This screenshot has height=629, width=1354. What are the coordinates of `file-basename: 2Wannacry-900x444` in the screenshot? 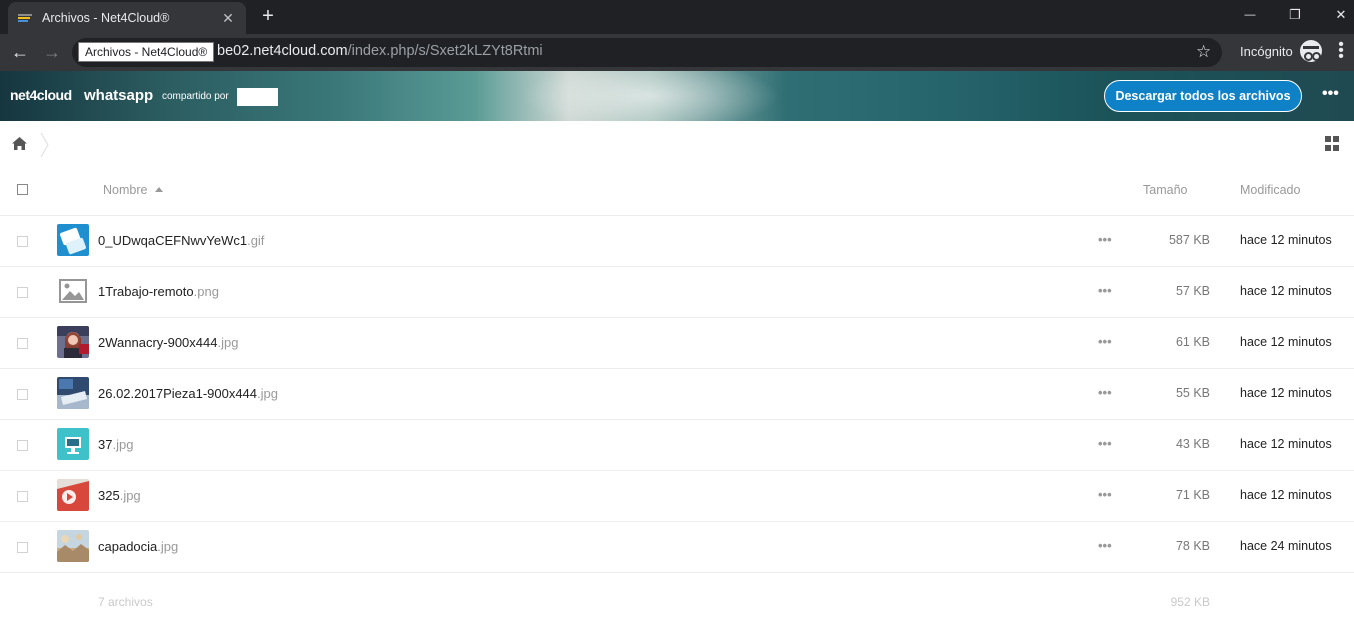 It's located at (158, 342).